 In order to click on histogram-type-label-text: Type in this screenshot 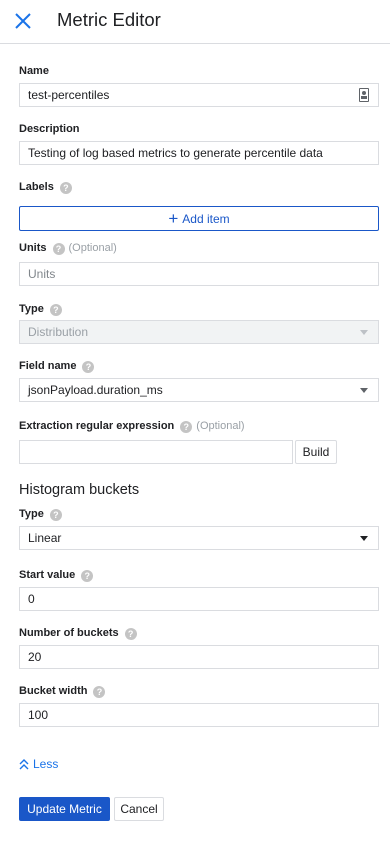, I will do `click(31, 514)`.